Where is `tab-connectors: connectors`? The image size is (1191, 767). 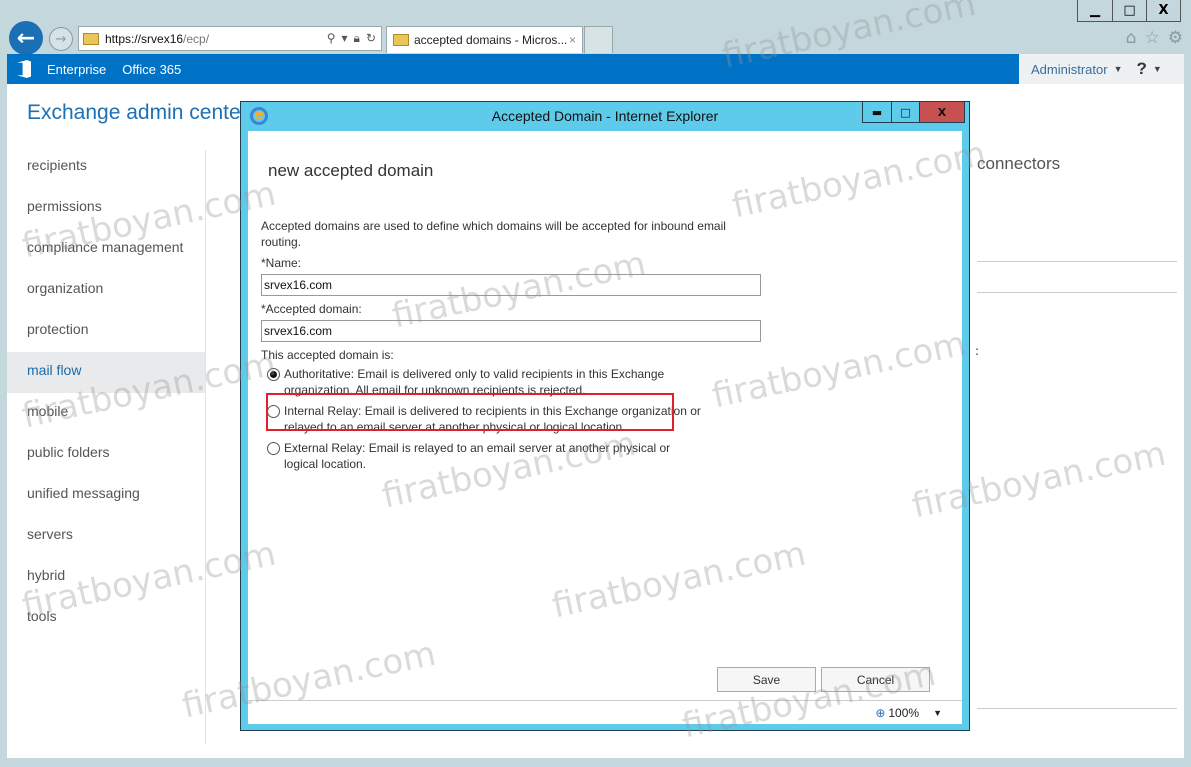 tab-connectors: connectors is located at coordinates (1018, 164).